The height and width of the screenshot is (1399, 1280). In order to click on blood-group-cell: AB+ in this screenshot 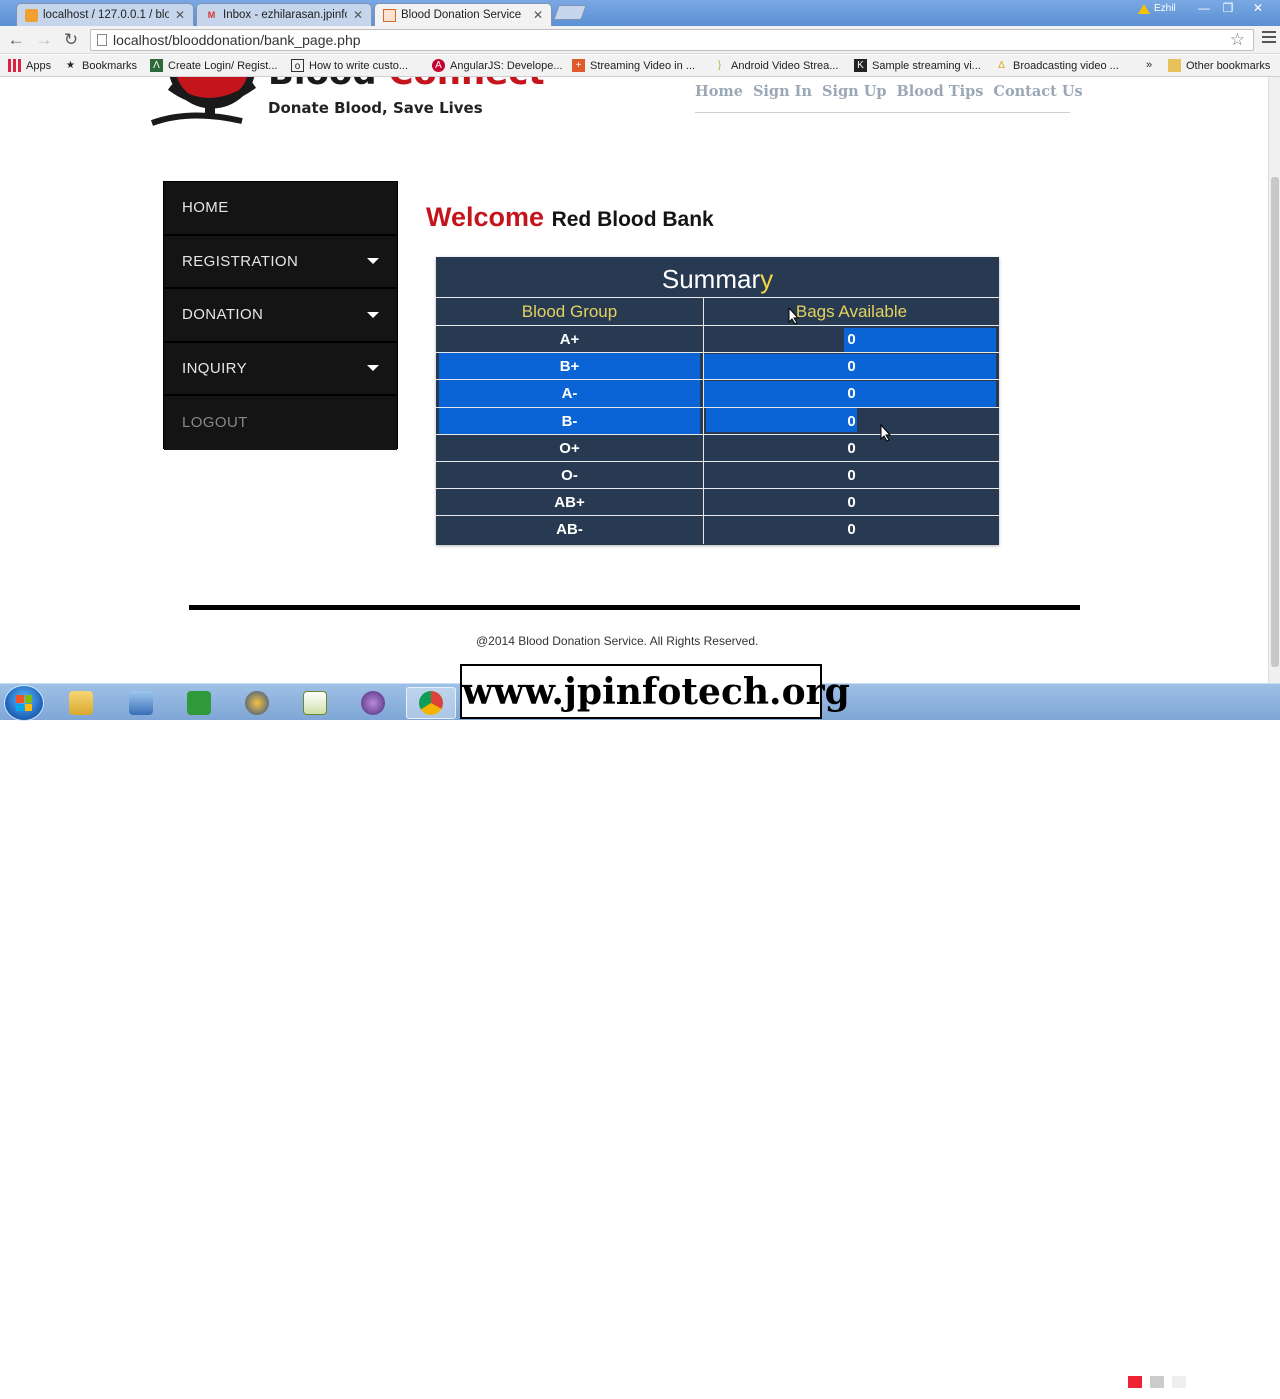, I will do `click(570, 502)`.